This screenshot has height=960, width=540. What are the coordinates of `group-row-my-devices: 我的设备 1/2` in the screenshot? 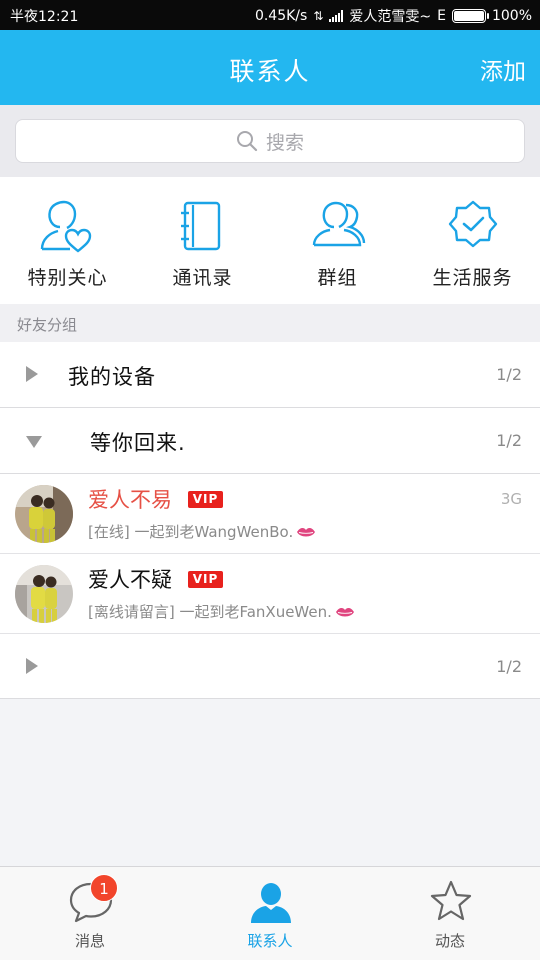 It's located at (270, 375).